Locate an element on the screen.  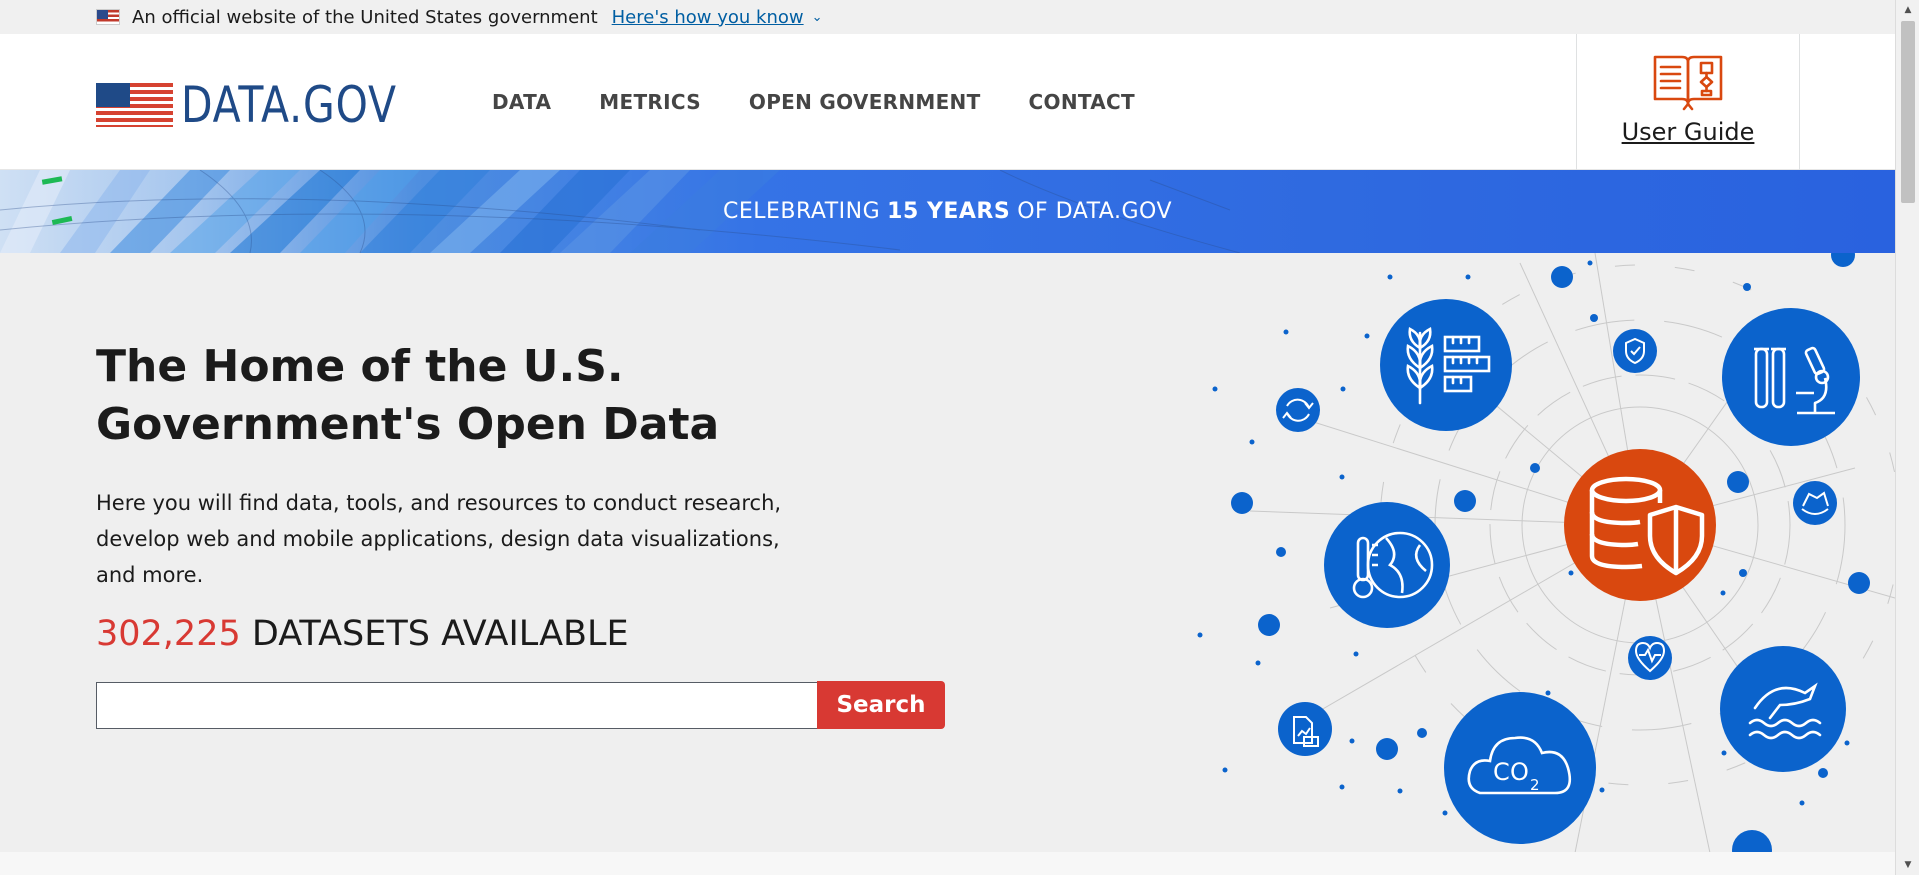
svg-text: O is located at coordinates (1519, 772).